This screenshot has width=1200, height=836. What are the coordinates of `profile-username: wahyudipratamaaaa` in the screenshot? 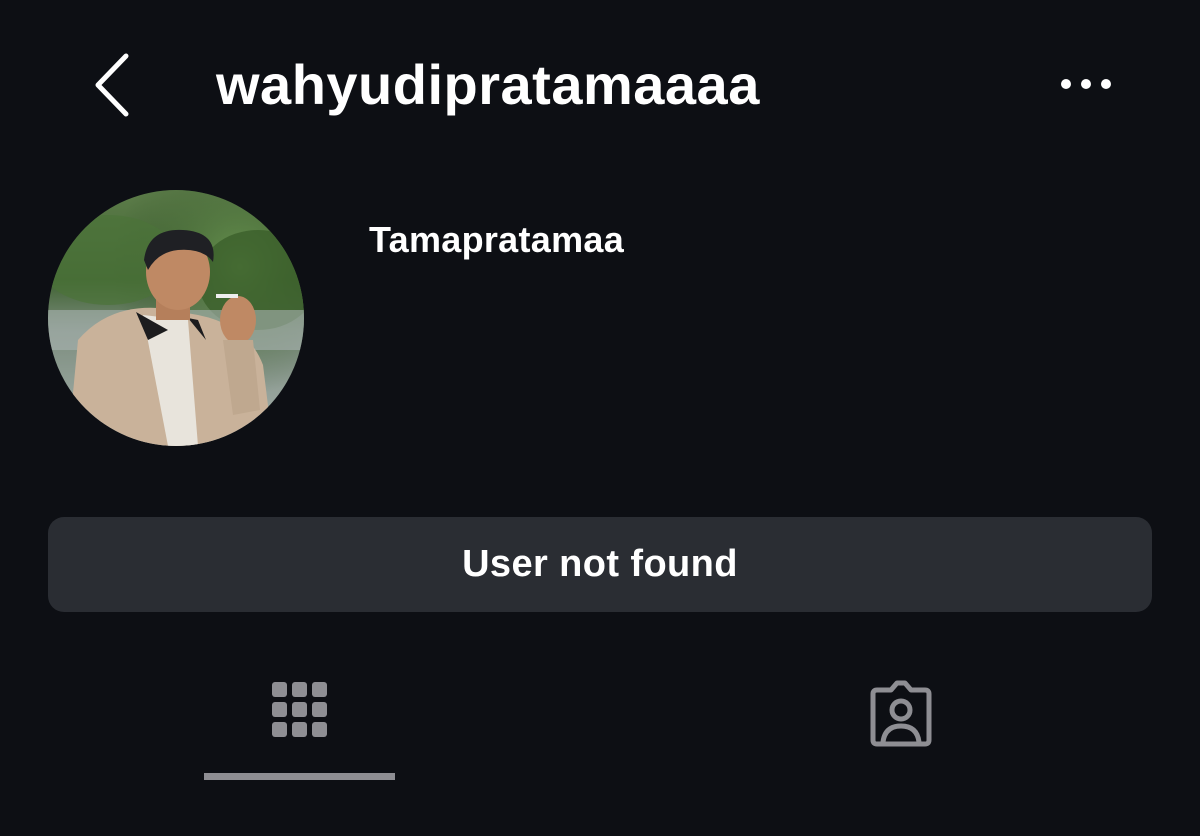 It's located at (488, 84).